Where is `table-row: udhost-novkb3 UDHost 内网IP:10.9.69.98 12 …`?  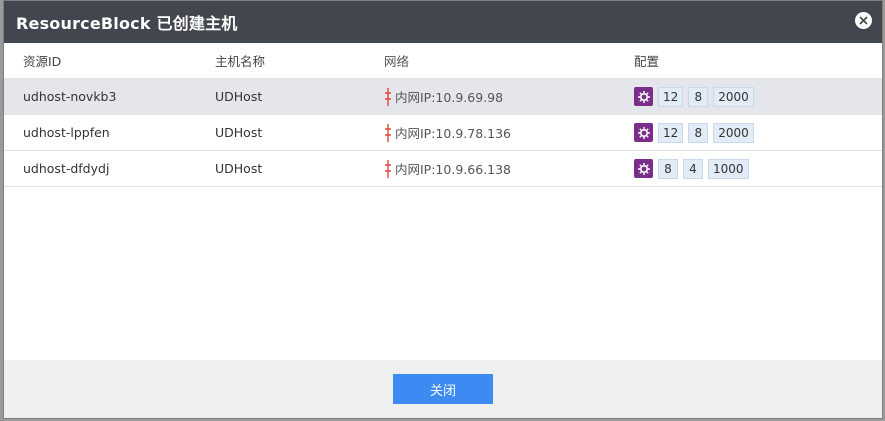
table-row: udhost-novkb3 UDHost 内网IP:10.9.69.98 12 … is located at coordinates (443, 97).